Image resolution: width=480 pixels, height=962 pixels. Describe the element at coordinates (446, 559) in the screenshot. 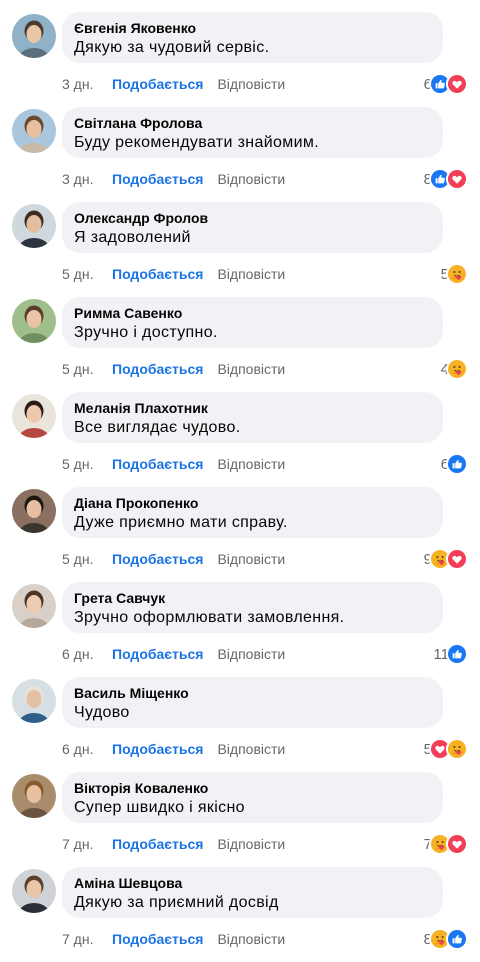

I see `reactions-summary: 9` at that location.